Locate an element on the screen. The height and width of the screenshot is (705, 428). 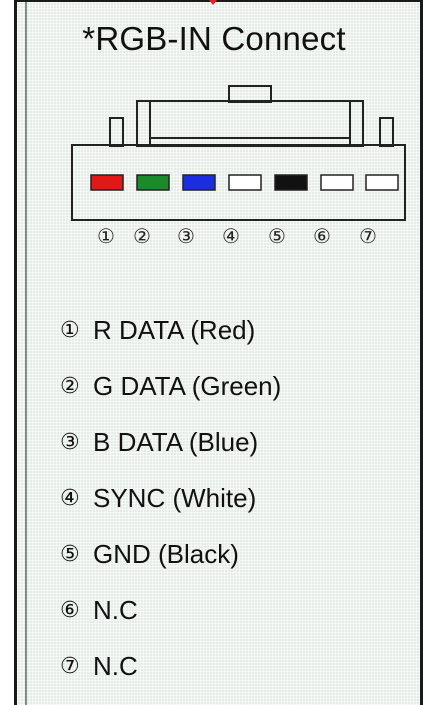
pin-legend-number: ② is located at coordinates (70, 386).